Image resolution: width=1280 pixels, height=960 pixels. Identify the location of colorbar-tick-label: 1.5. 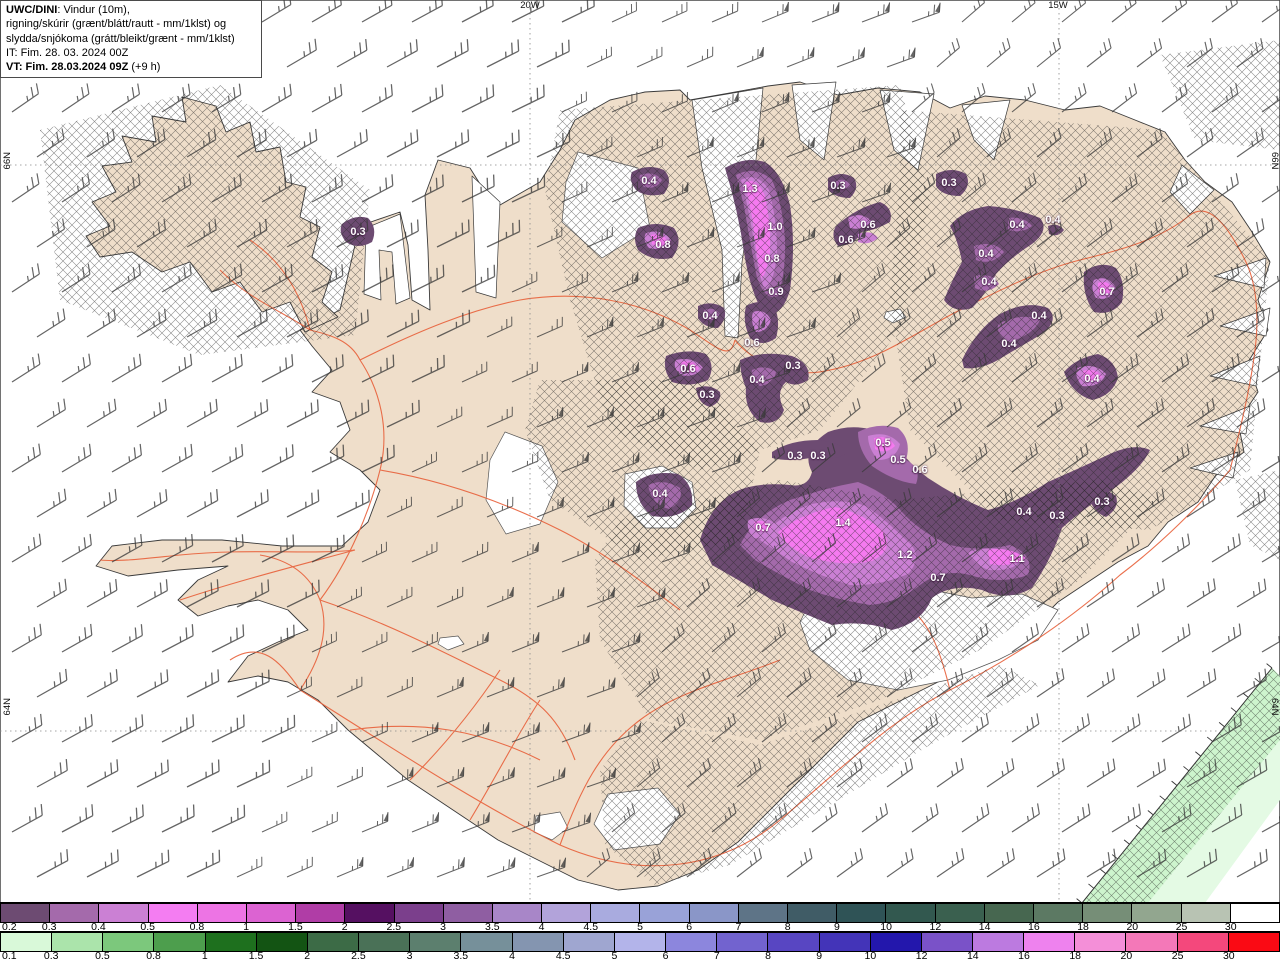
(256, 955).